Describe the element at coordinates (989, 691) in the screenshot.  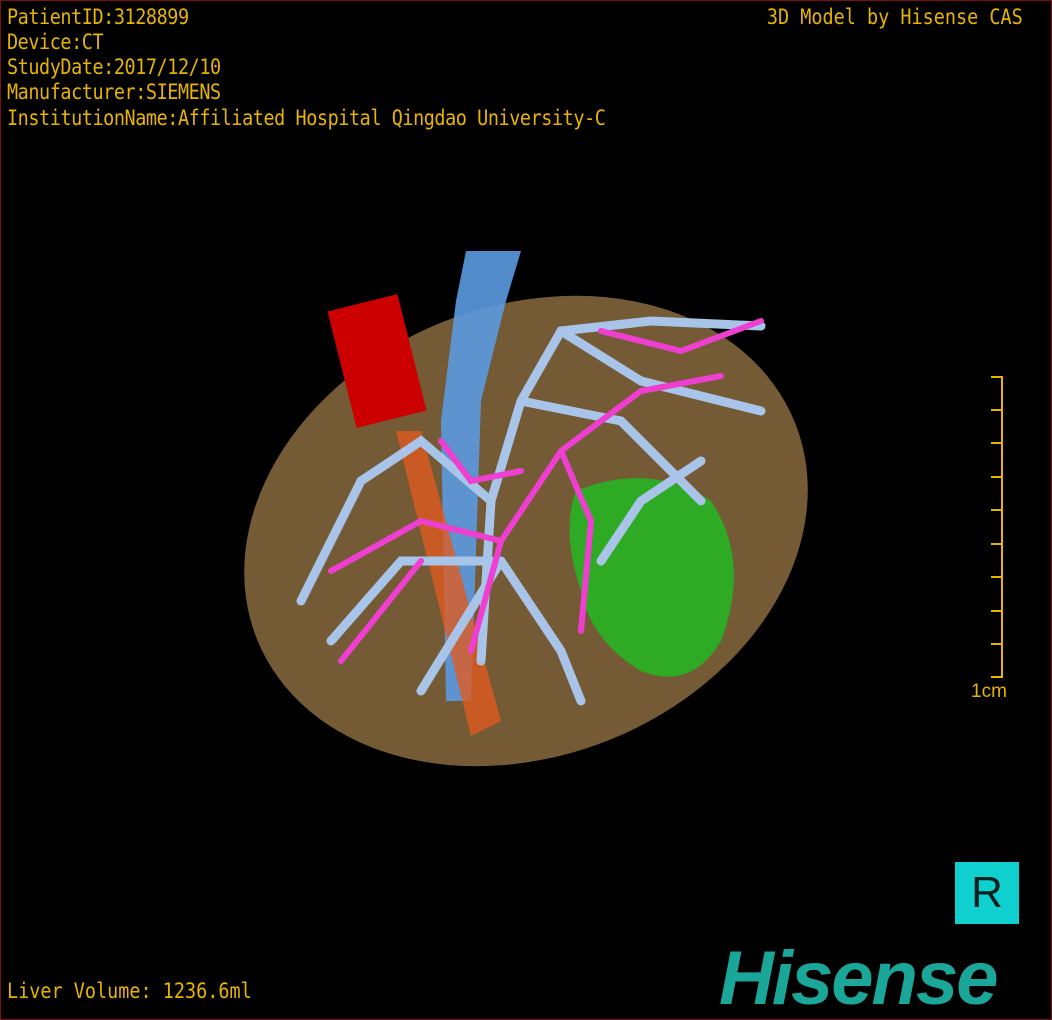
I see `scale-bar-label: 1cm` at that location.